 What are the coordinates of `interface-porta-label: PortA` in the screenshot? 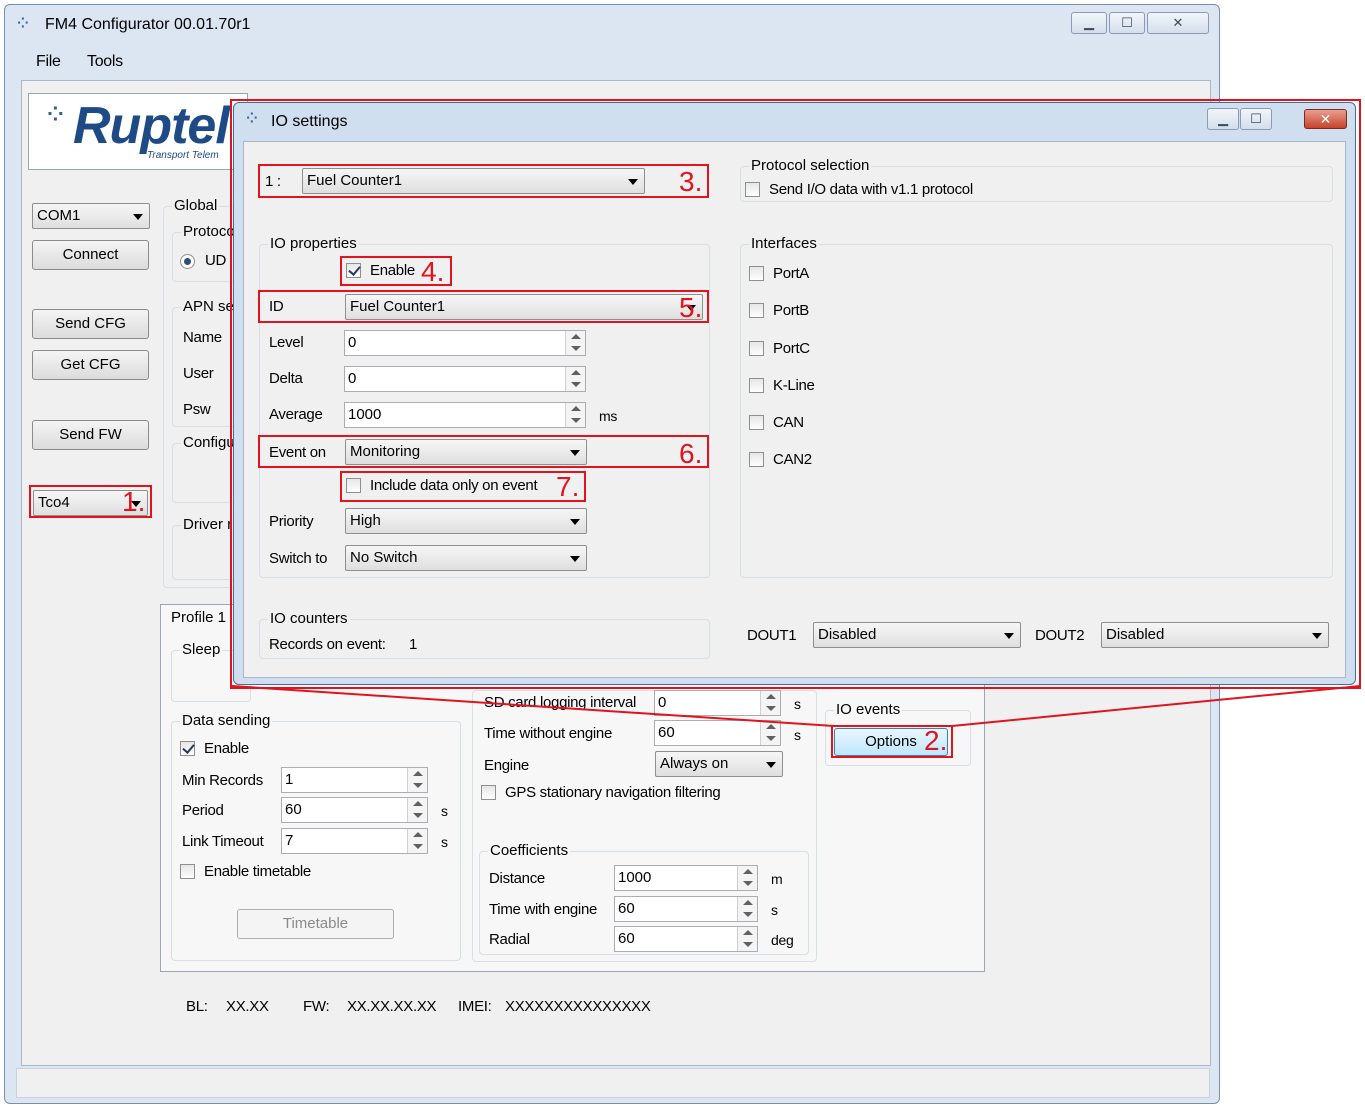 It's located at (791, 273).